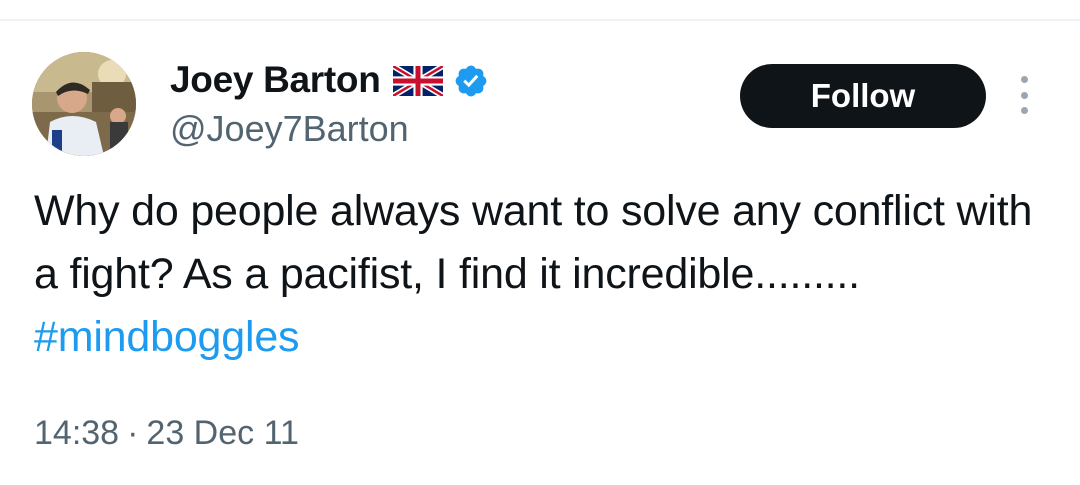 This screenshot has width=1080, height=485. I want to click on tweet-time: 14:38, so click(76, 433).